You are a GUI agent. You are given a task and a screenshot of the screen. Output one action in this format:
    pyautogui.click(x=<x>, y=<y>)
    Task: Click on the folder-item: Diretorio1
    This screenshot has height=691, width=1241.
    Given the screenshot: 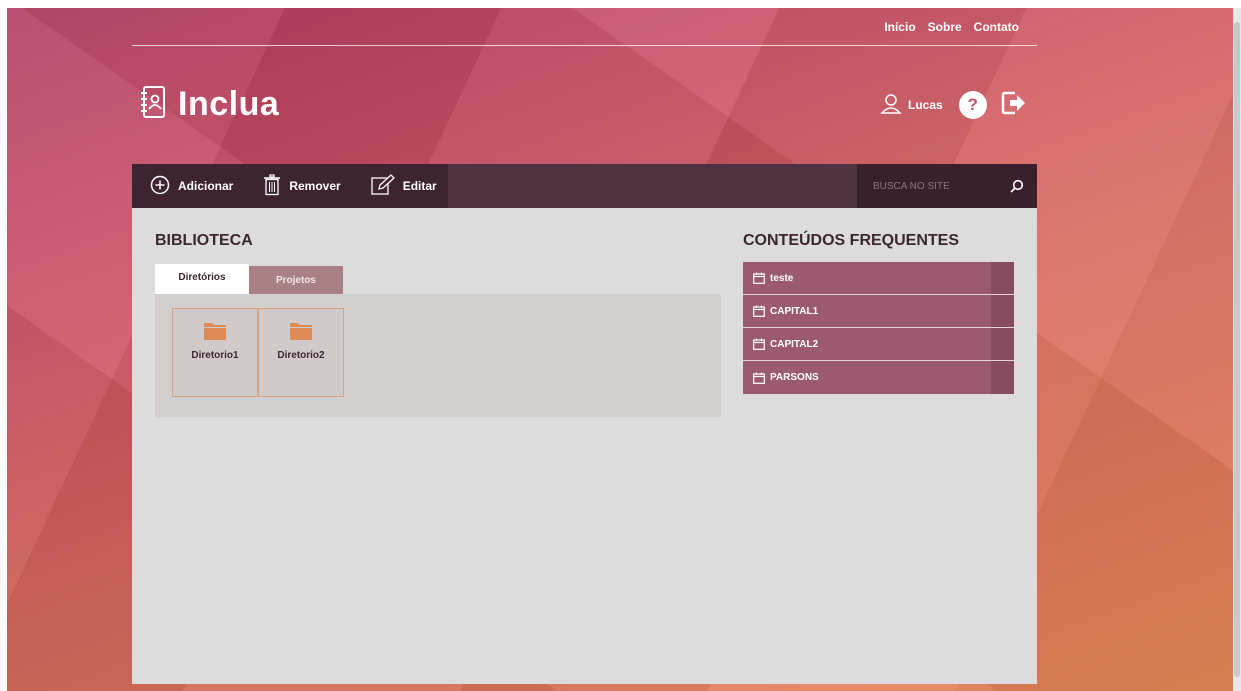 What is the action you would take?
    pyautogui.click(x=215, y=352)
    